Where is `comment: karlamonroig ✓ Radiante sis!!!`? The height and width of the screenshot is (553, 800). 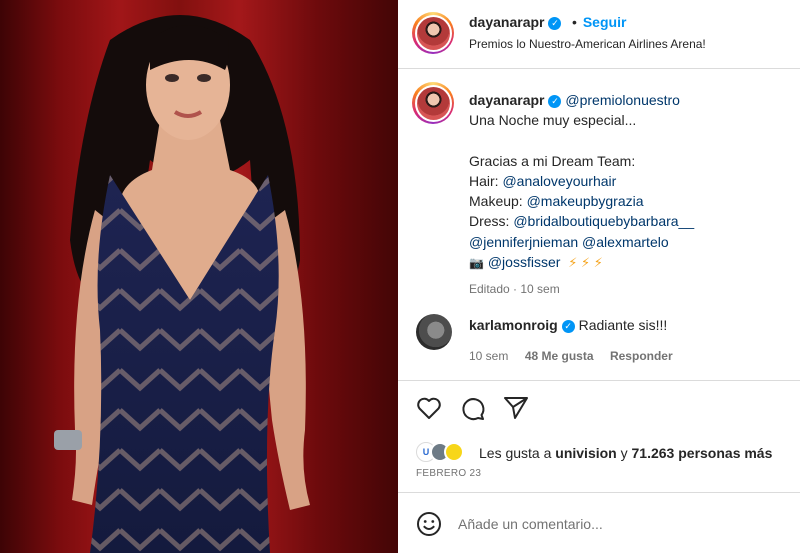 comment: karlamonroig ✓ Radiante sis!!! is located at coordinates (568, 325).